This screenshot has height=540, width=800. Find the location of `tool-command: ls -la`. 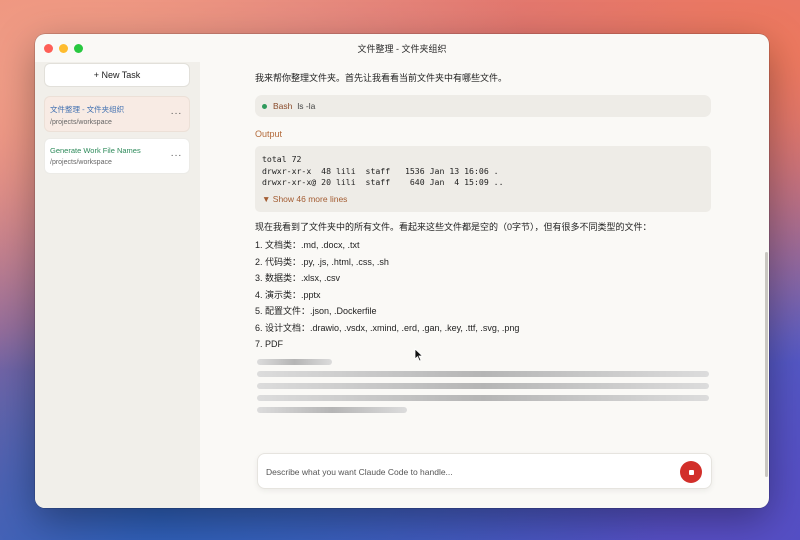

tool-command: ls -la is located at coordinates (306, 106).